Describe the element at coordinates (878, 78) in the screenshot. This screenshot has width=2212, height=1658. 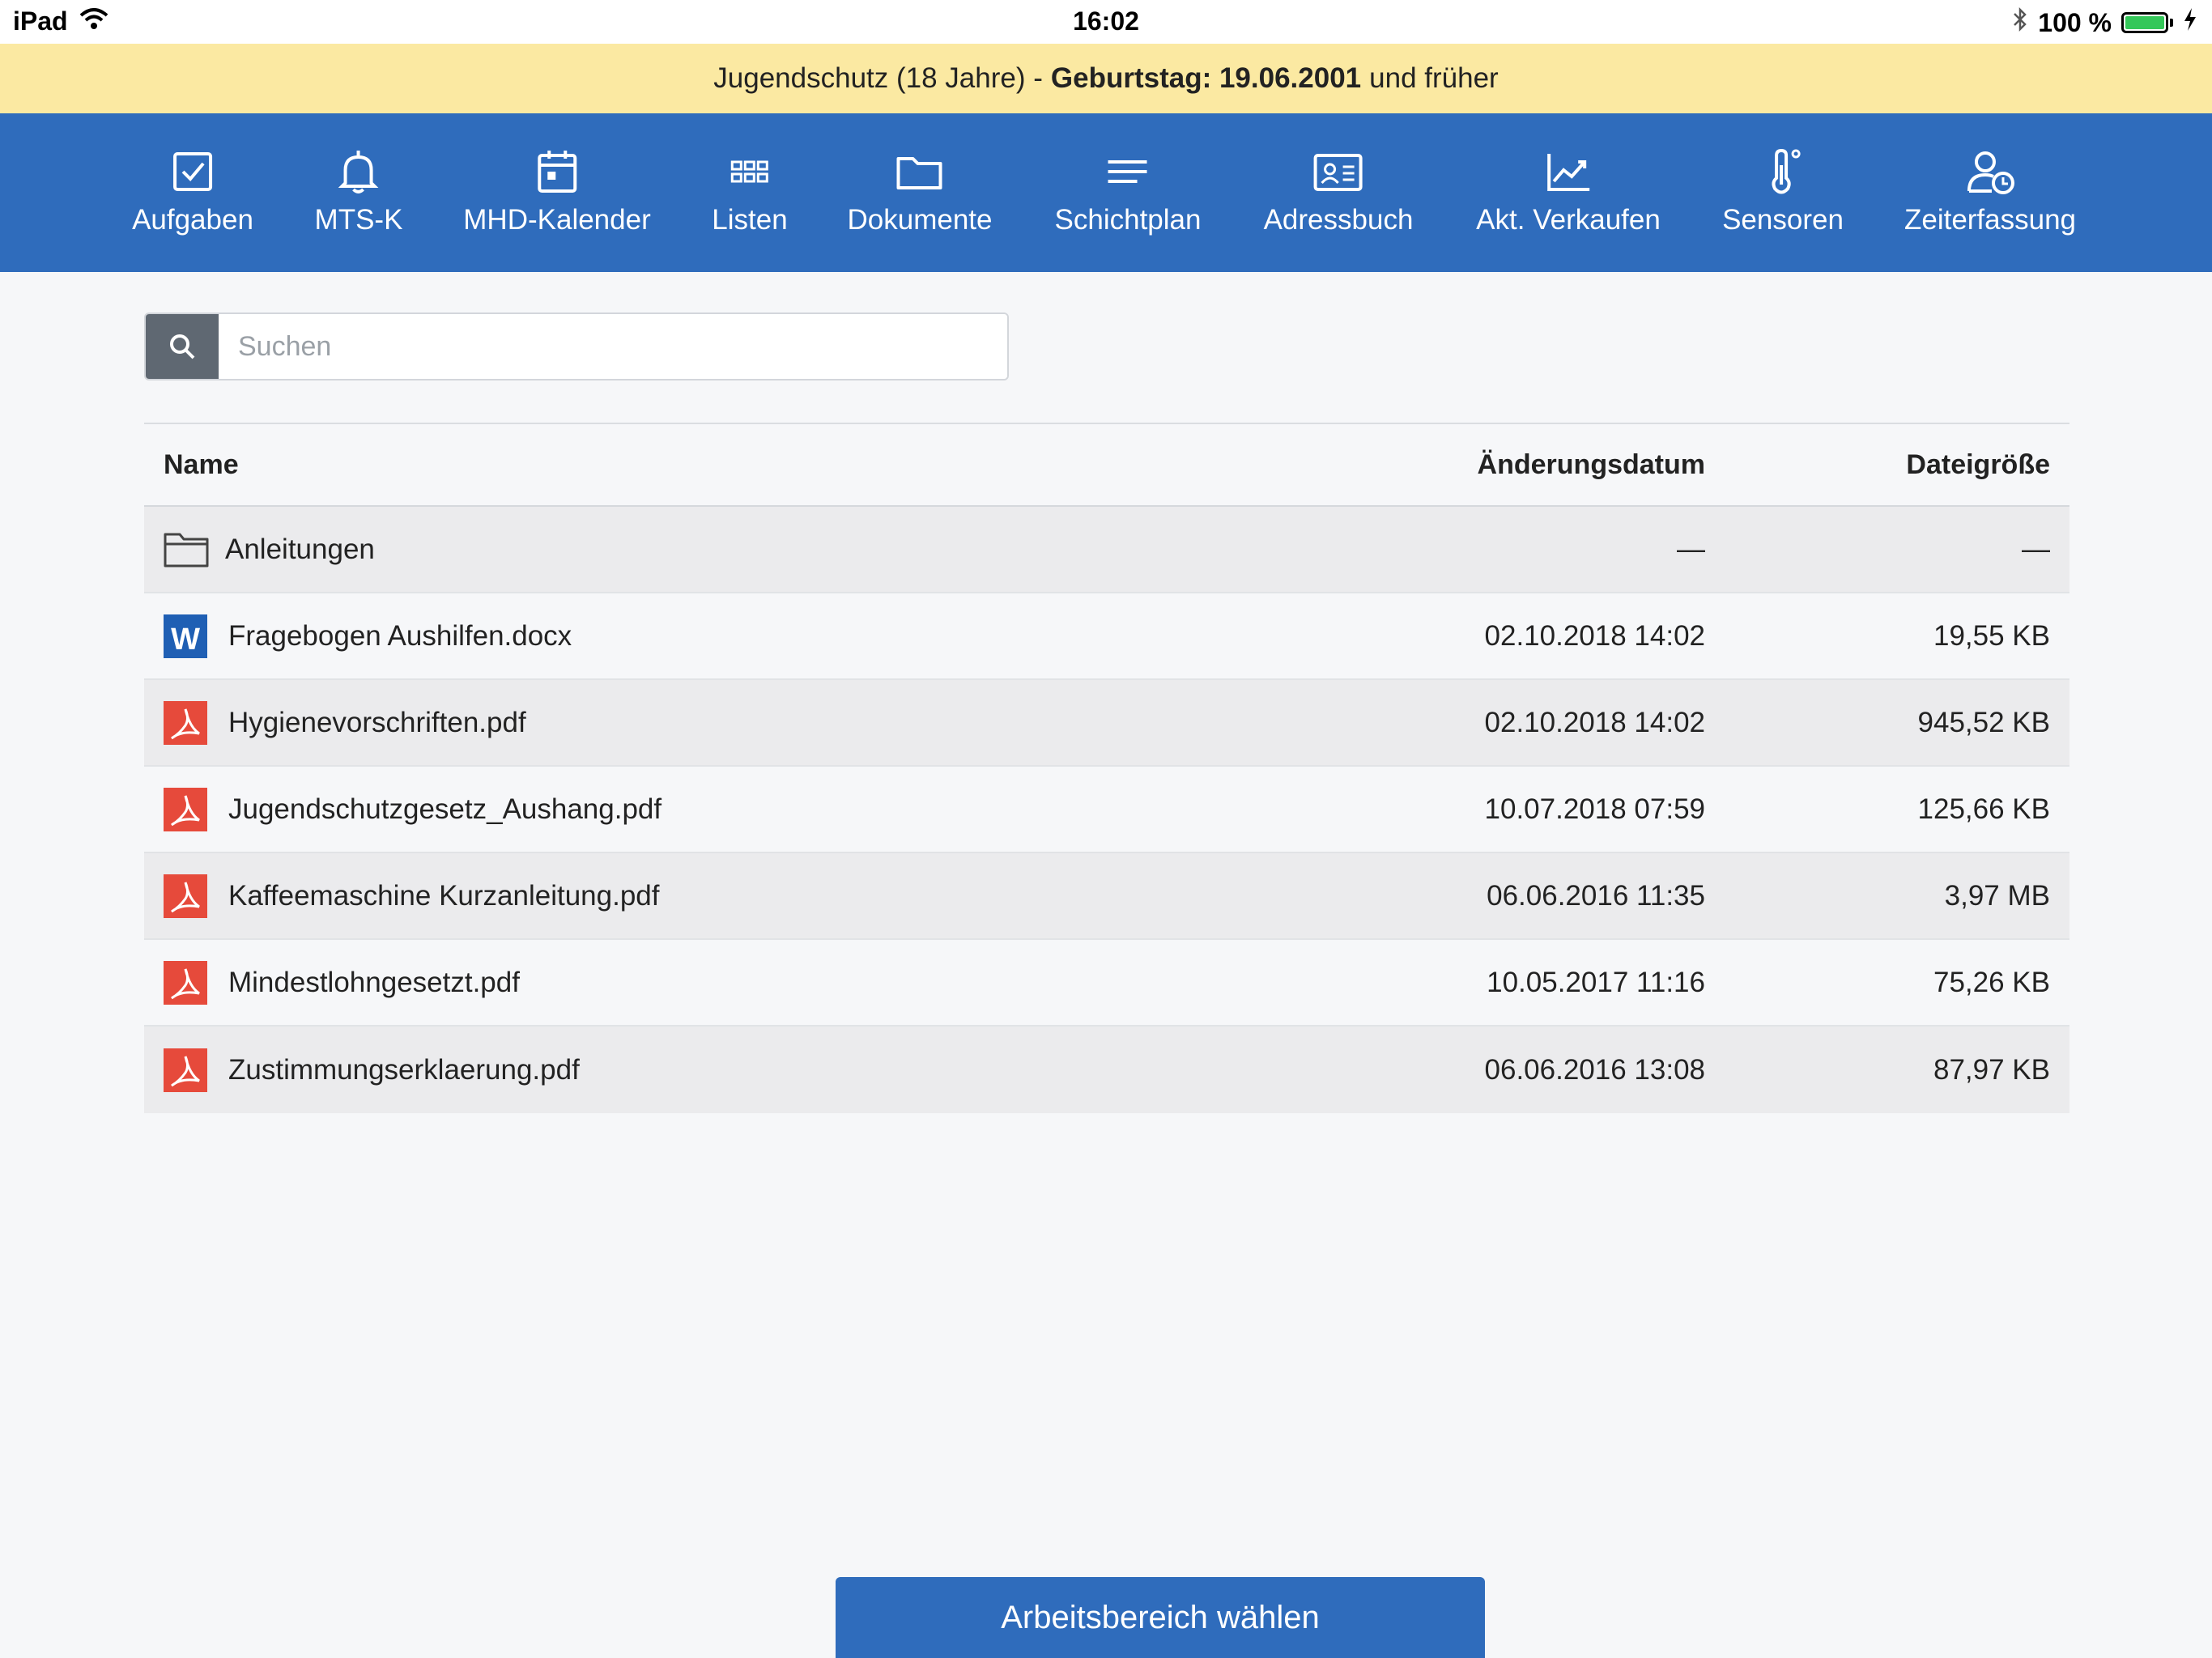
I see `banner-prefix: Jugendschutz (18 Jahre) -` at that location.